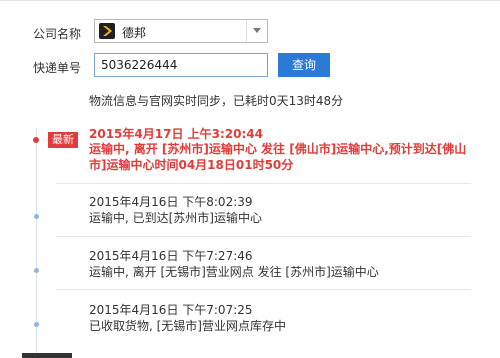 The height and width of the screenshot is (358, 500). Describe the element at coordinates (216, 101) in the screenshot. I see `sync-note: 物流信息与官网实时同步，已耗时0天13时48分` at that location.